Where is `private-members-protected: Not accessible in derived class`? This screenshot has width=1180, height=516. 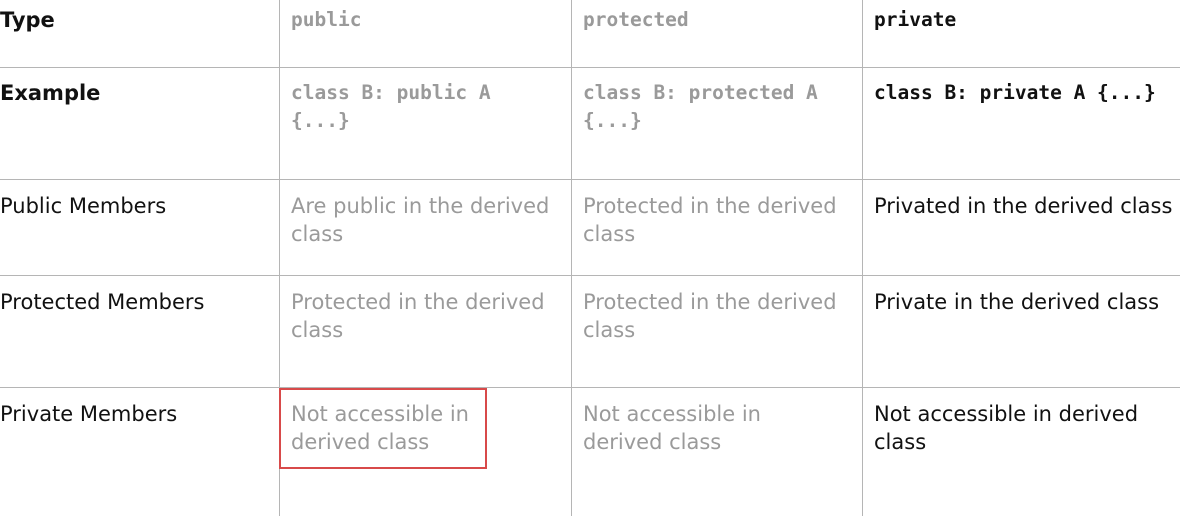 private-members-protected: Not accessible in derived class is located at coordinates (672, 428).